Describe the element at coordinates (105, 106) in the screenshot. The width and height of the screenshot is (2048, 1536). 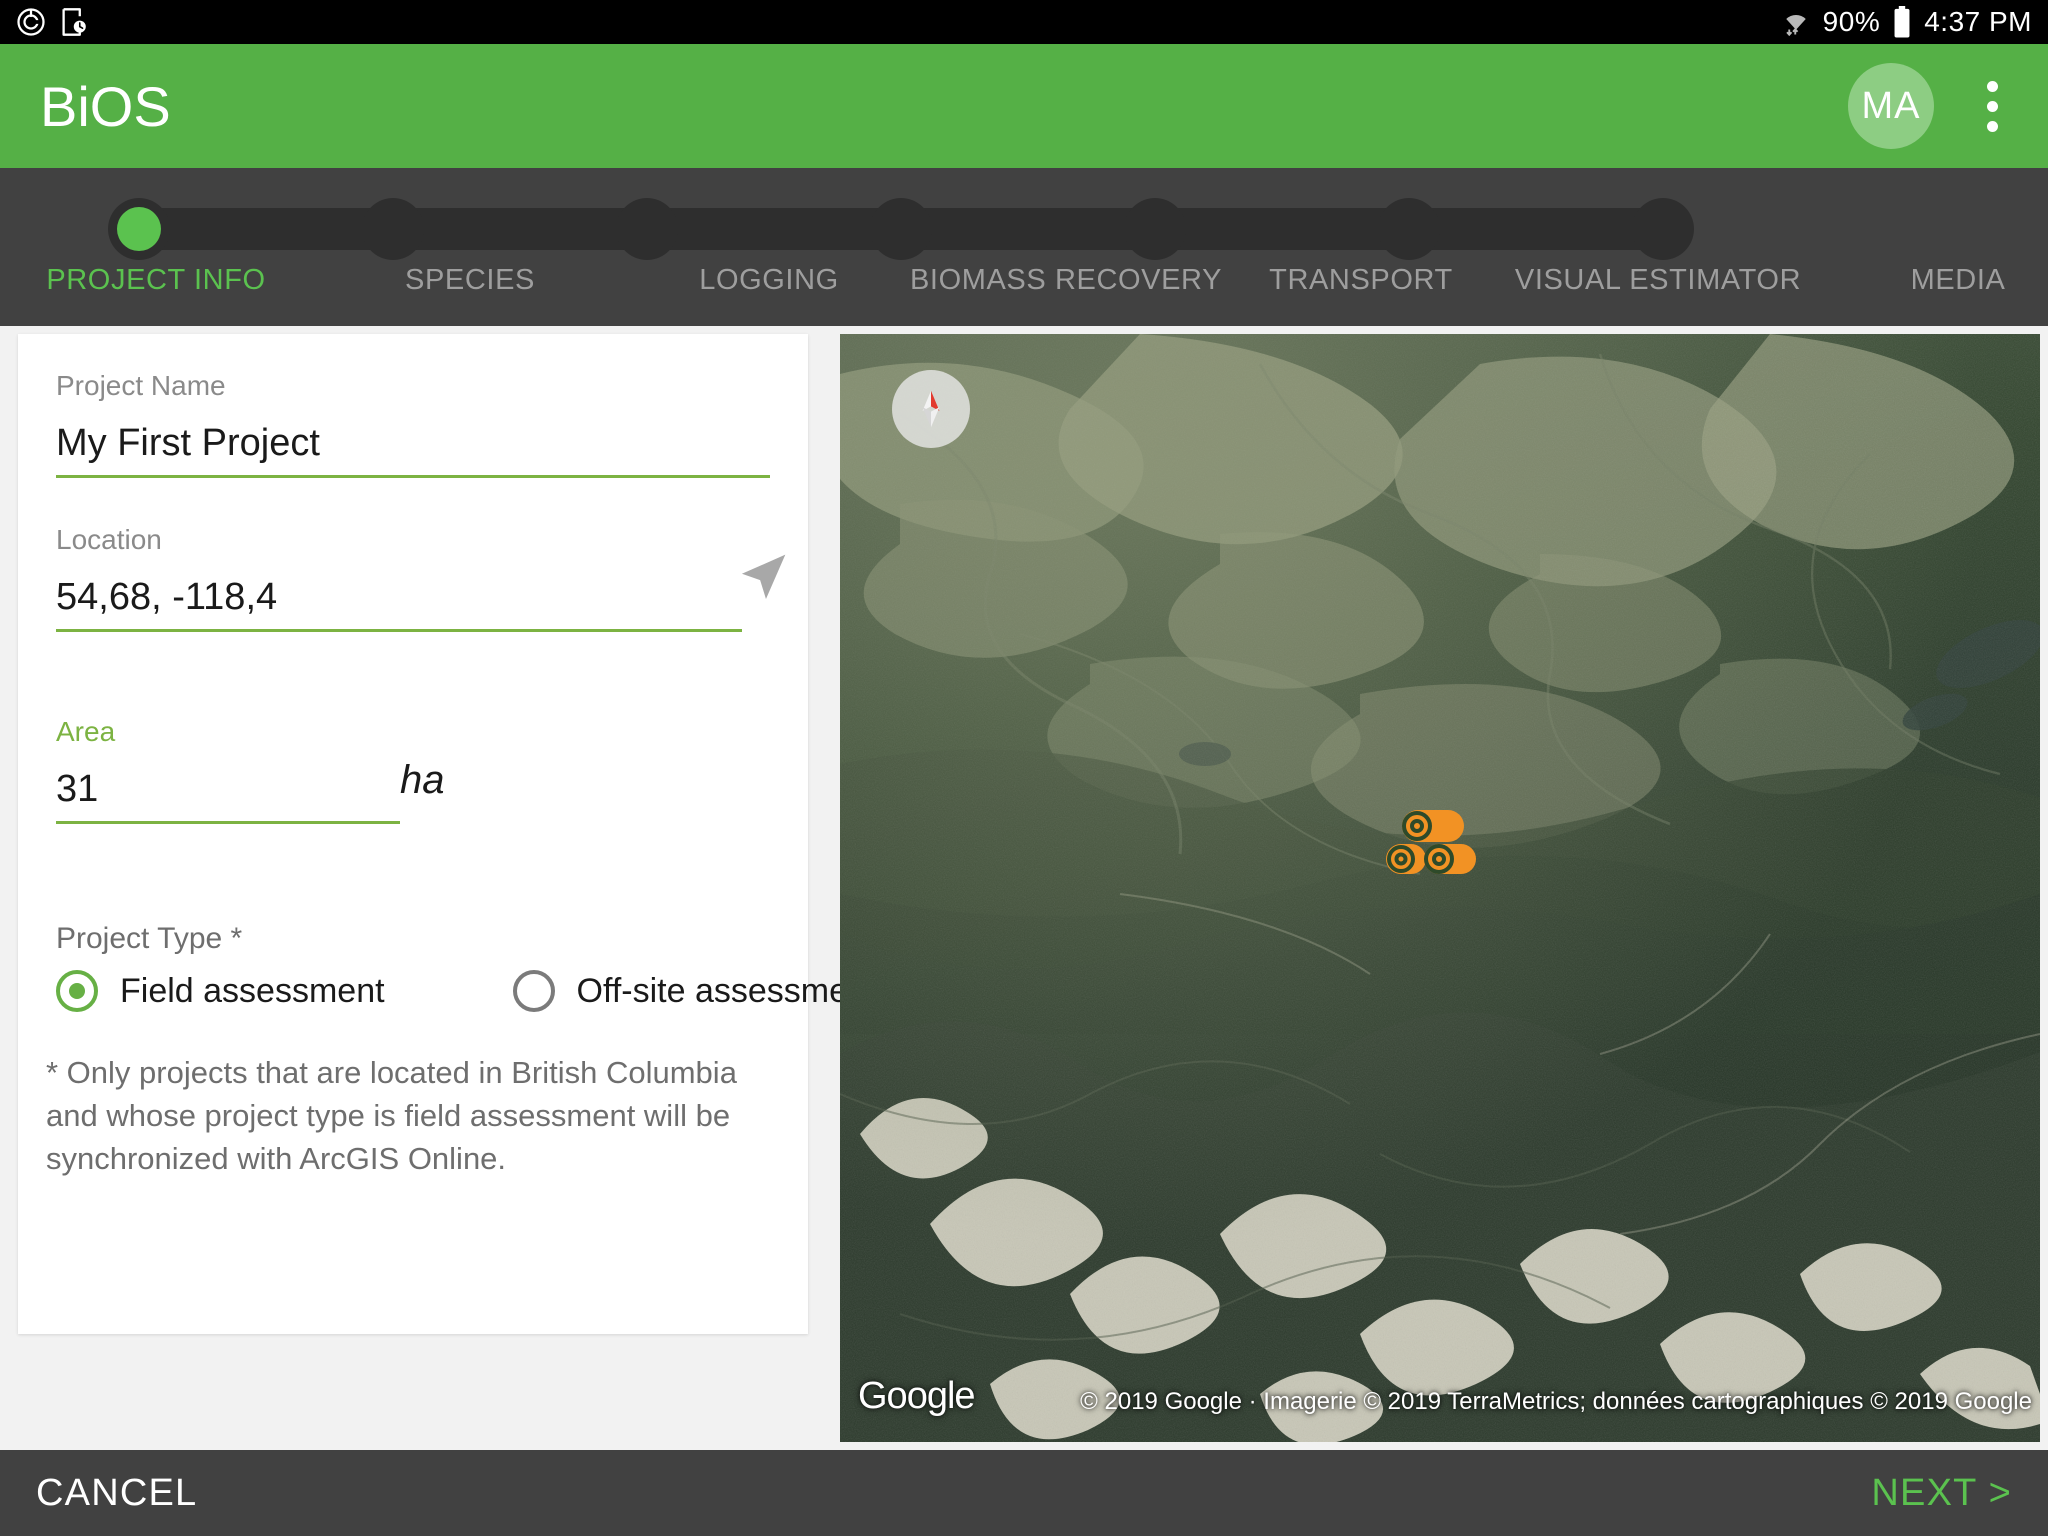
I see `app-title: BiOS` at that location.